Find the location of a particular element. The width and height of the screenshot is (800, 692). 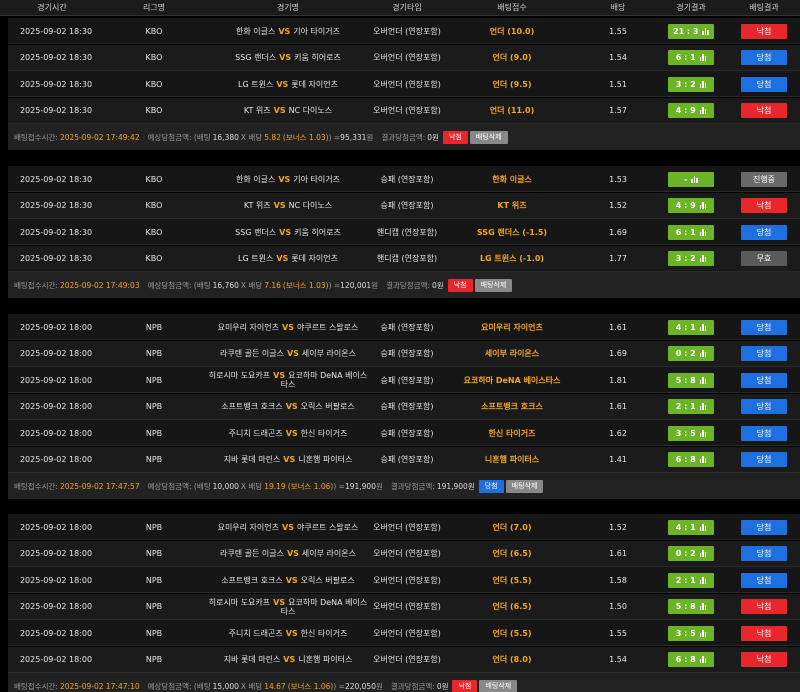

status-badge: 무효 is located at coordinates (764, 258).